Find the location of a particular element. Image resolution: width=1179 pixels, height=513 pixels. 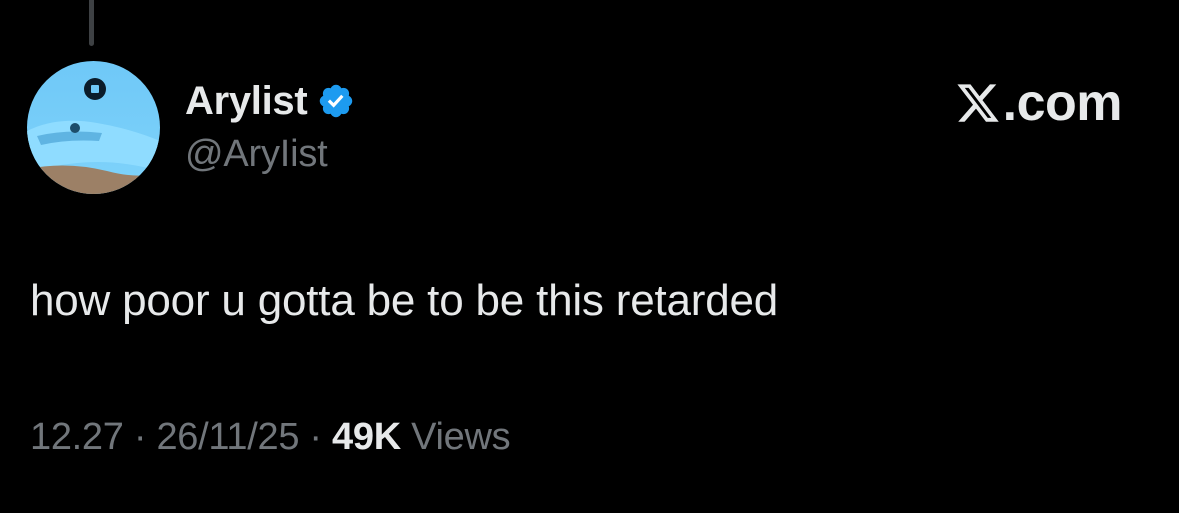

thread-connector-line is located at coordinates (91, 23).